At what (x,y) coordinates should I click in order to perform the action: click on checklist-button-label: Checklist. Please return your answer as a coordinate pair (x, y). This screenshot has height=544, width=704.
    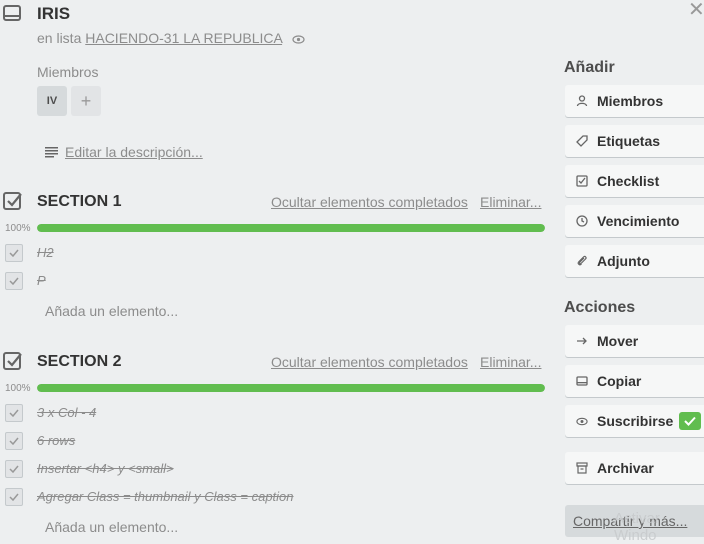
    Looking at the image, I should click on (628, 181).